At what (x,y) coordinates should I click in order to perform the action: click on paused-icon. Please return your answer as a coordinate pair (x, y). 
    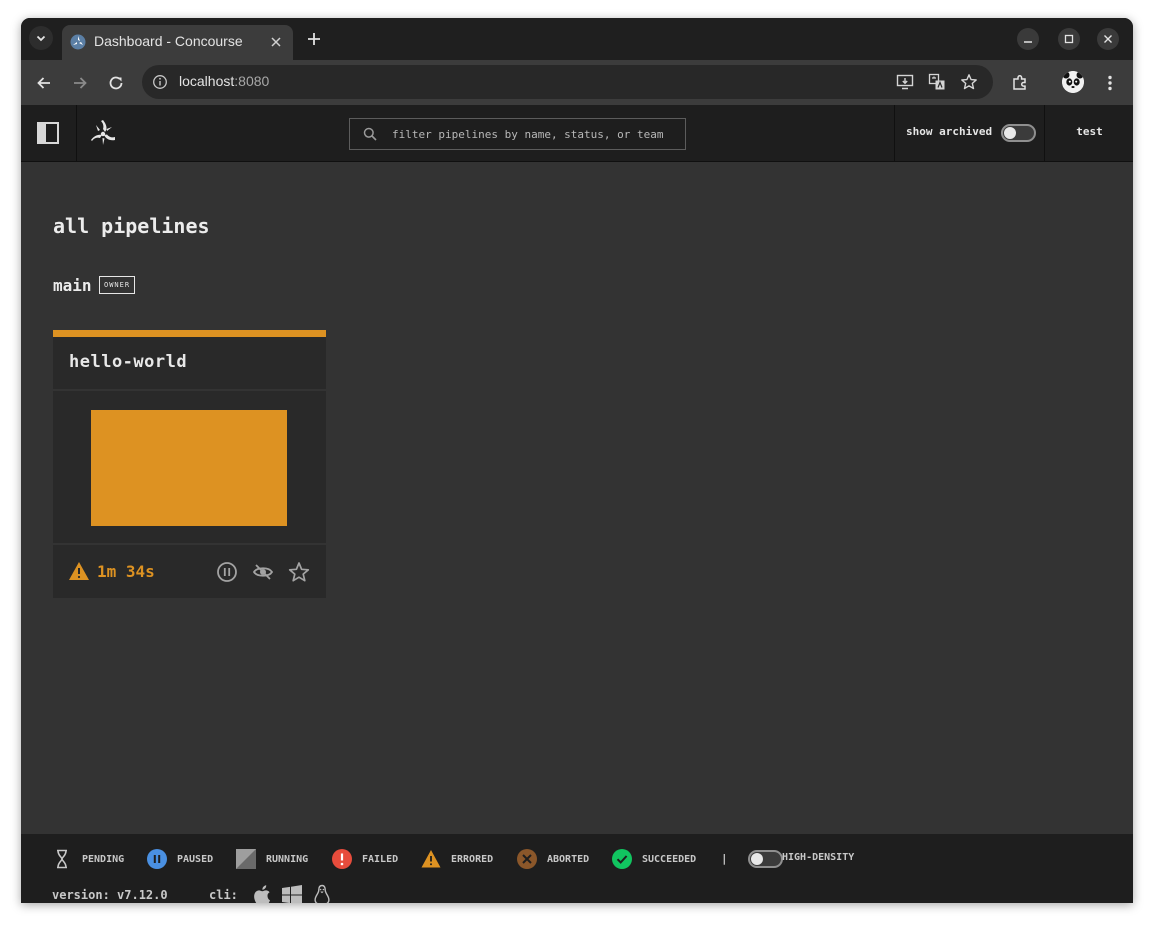
    Looking at the image, I should click on (157, 859).